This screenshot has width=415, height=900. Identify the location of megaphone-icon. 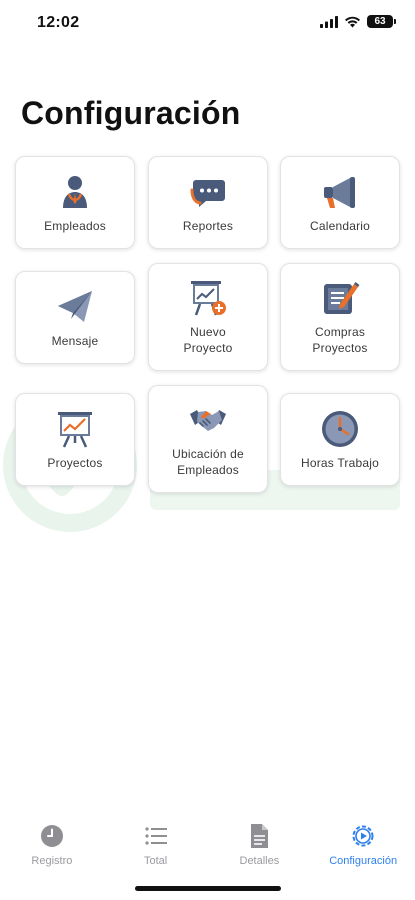
(339, 192).